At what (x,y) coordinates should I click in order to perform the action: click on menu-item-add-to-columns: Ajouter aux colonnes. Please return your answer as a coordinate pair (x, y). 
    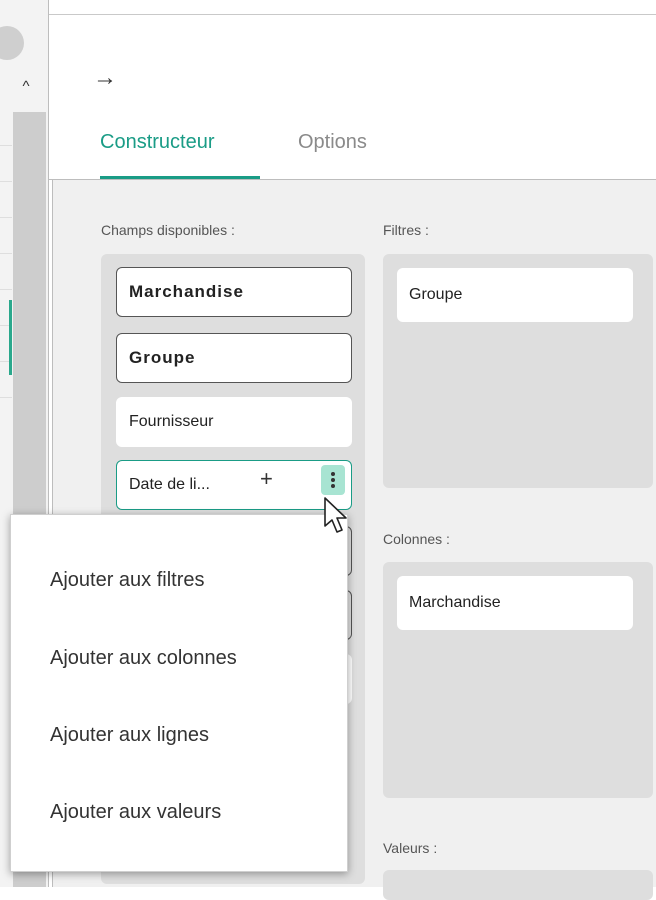
    Looking at the image, I should click on (179, 658).